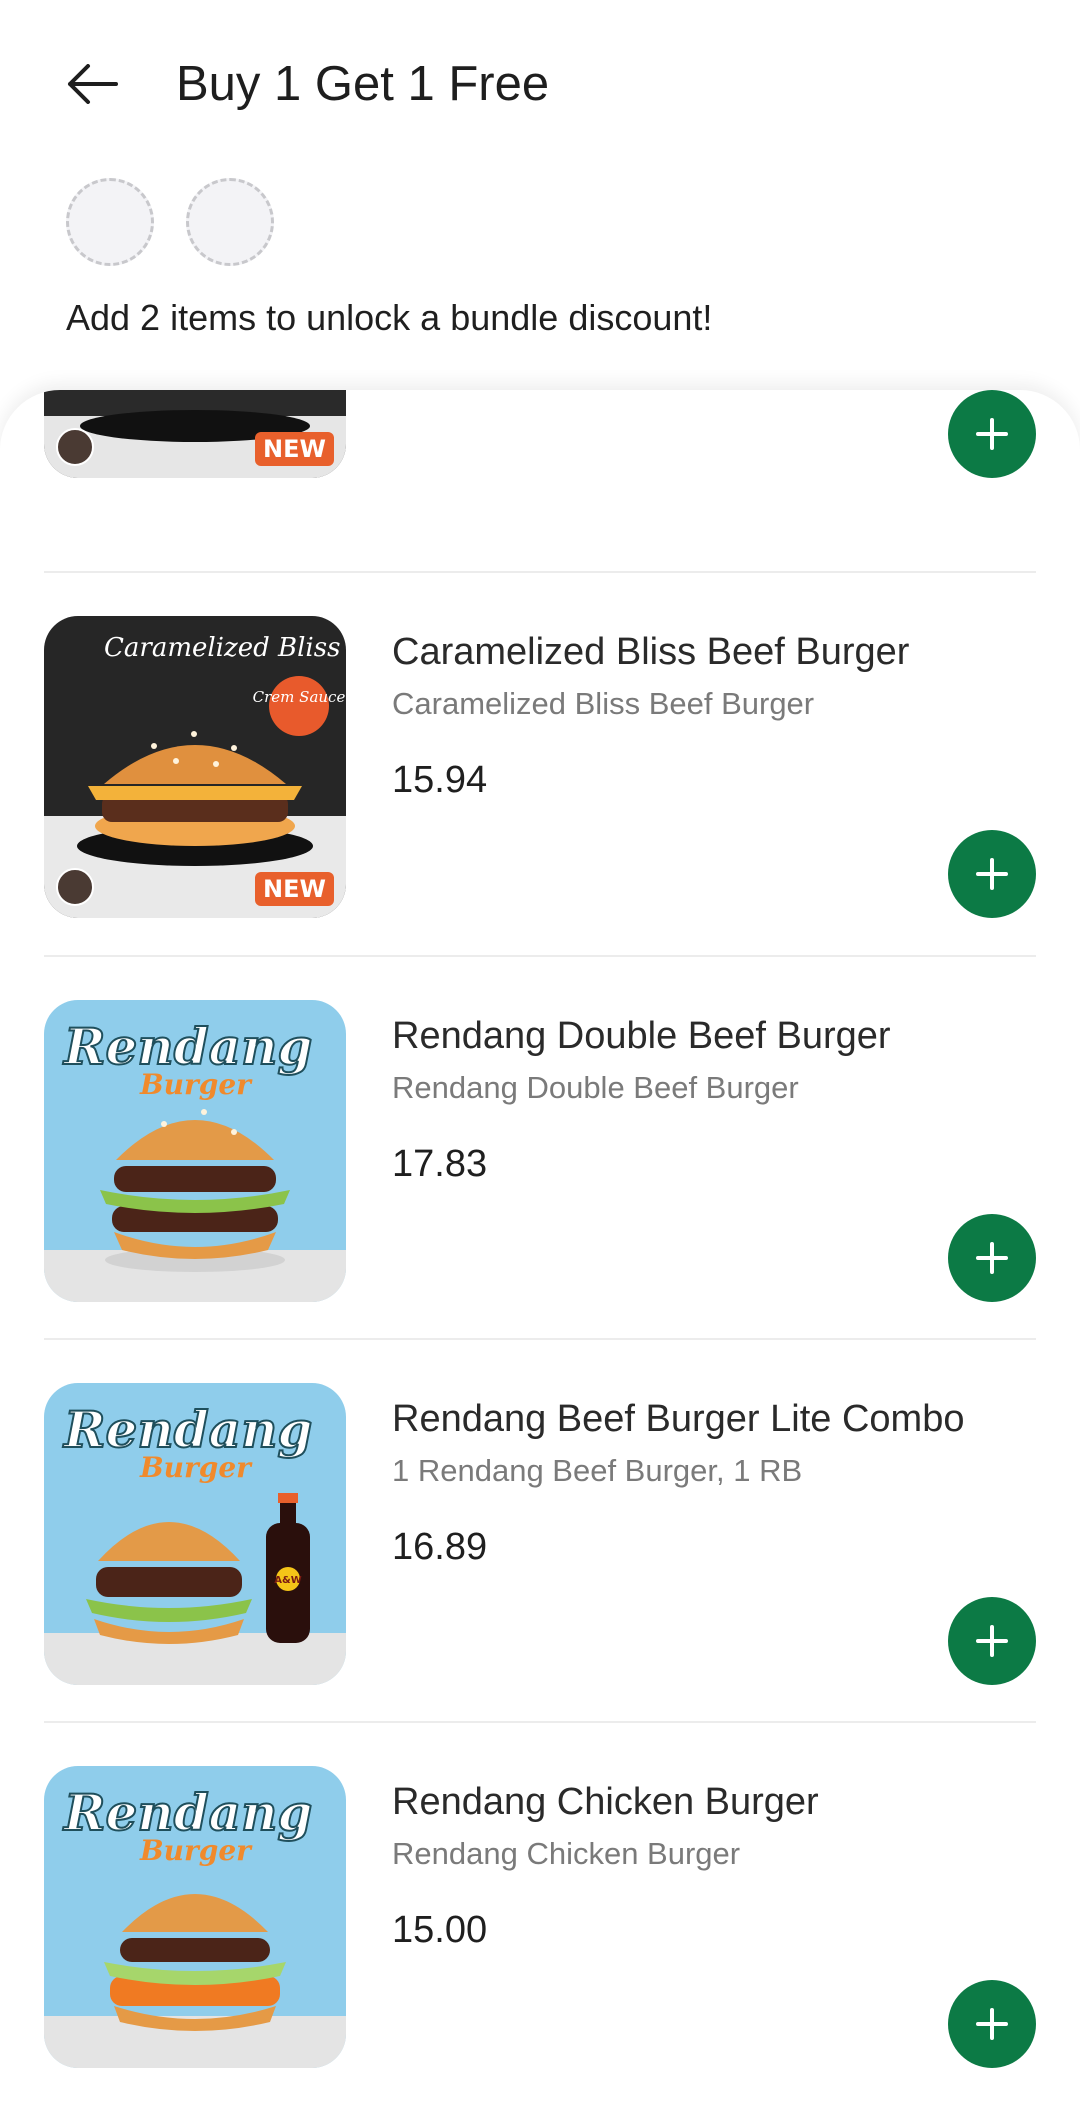 Image resolution: width=1080 pixels, height=2114 pixels. I want to click on item-image: A&W Rendang Burger, so click(195, 1534).